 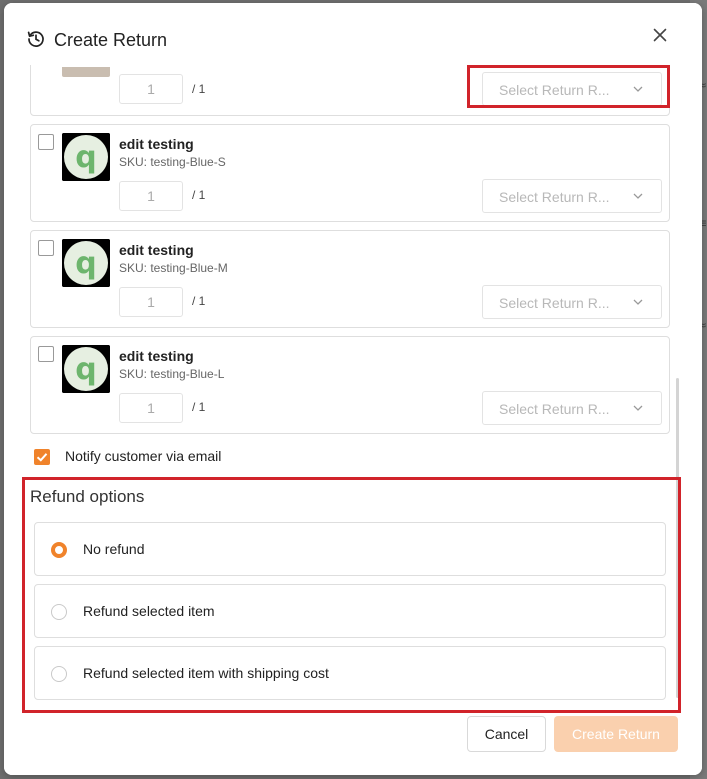 I want to click on refund-option-label: Refund selected item with shipping cost, so click(x=206, y=673).